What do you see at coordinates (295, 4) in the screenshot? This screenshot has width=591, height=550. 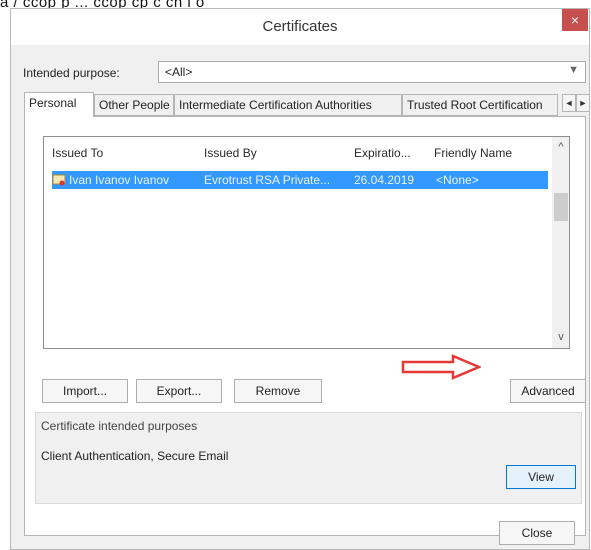 I see `cropped-header-text: a / ccop p ... ccop cp c cn i o` at bounding box center [295, 4].